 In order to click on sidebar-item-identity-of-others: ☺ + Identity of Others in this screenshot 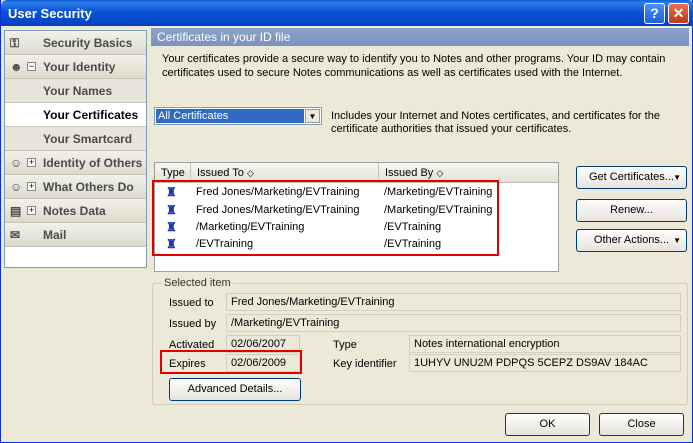, I will do `click(75, 163)`.